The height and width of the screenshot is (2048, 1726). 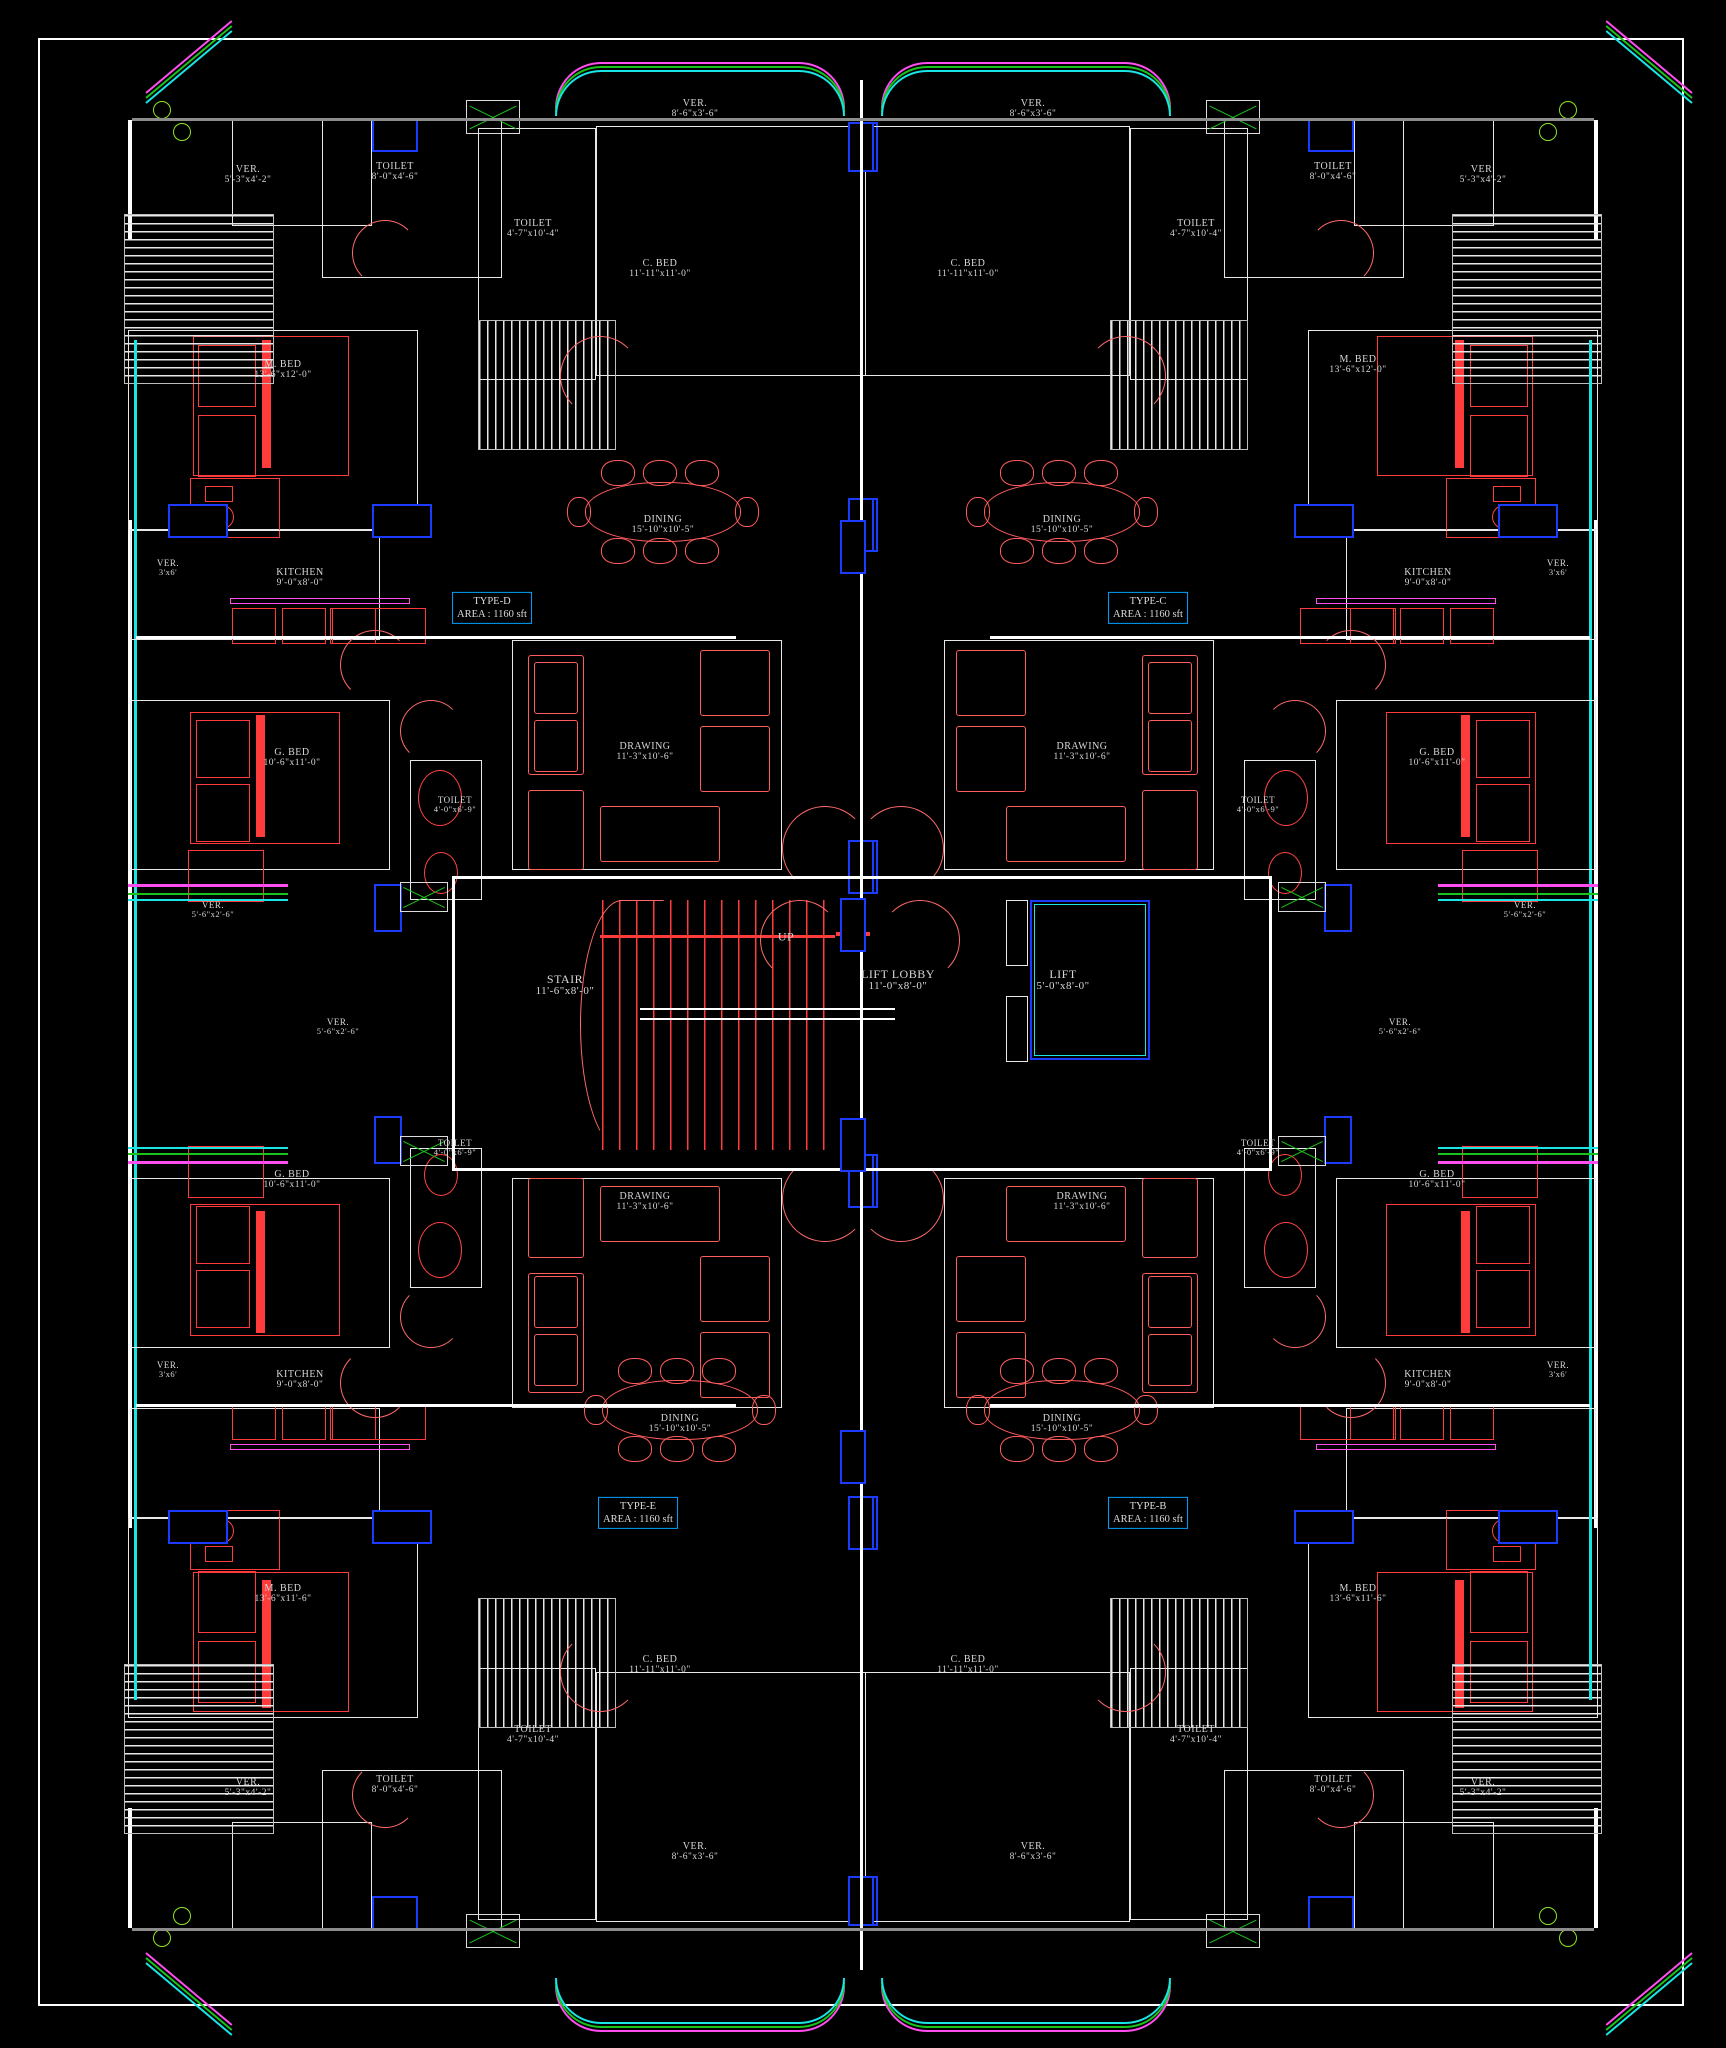 What do you see at coordinates (1148, 608) in the screenshot?
I see `unit-type-tag-type-c: TYPE-C AREA : 1160 sft` at bounding box center [1148, 608].